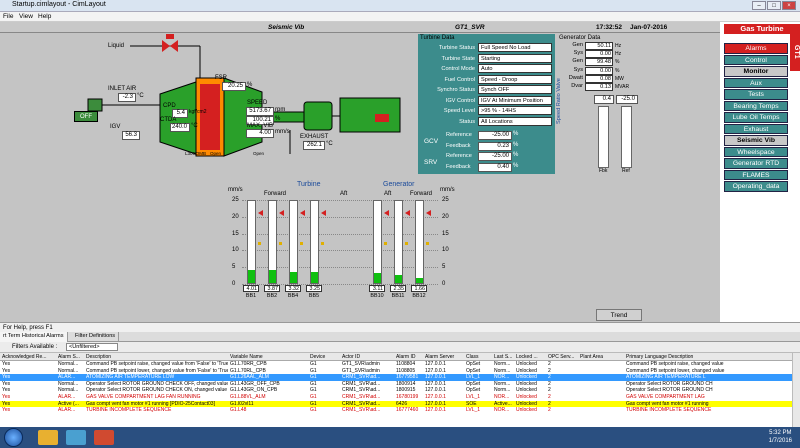 The width and height of the screenshot is (800, 448). What do you see at coordinates (756, 140) in the screenshot?
I see `nav-seismic-vib: Seismic Vib` at bounding box center [756, 140].